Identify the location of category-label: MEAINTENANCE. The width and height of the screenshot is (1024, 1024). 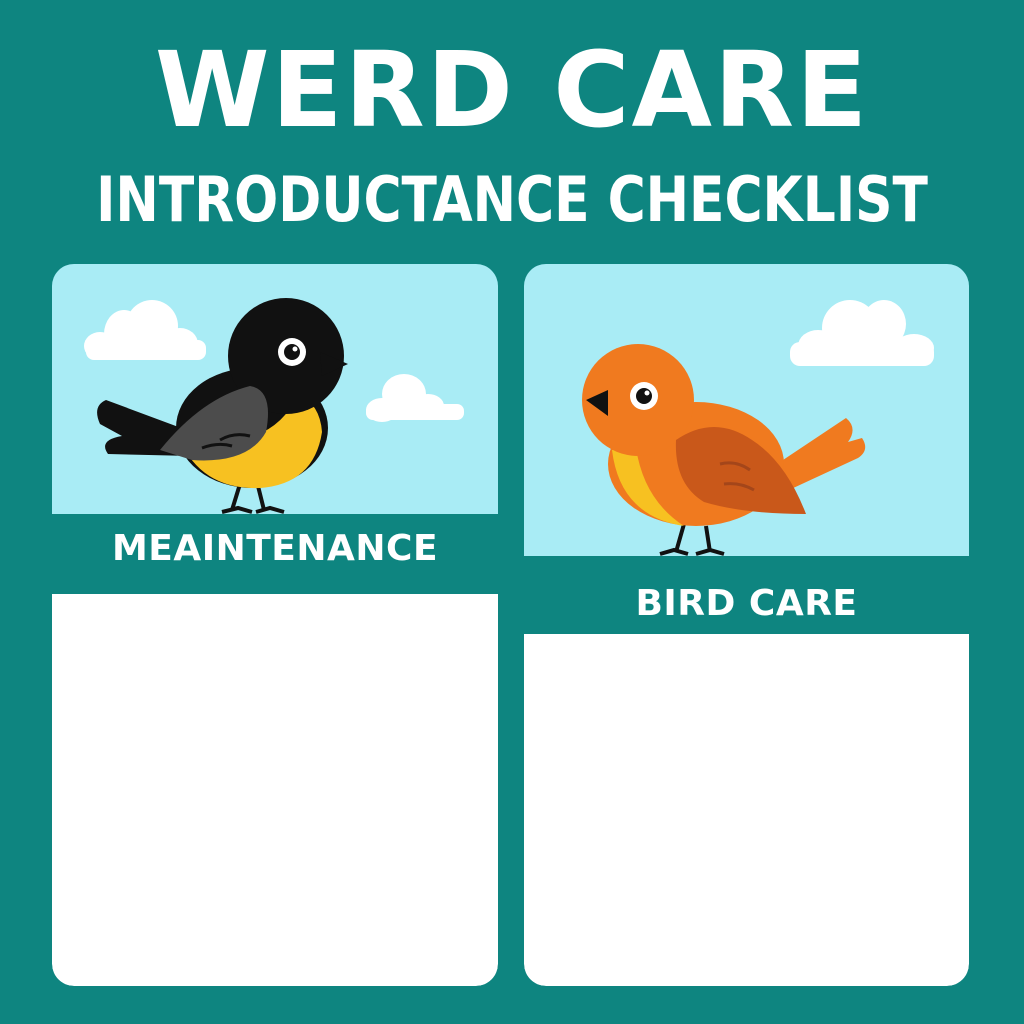
(275, 548).